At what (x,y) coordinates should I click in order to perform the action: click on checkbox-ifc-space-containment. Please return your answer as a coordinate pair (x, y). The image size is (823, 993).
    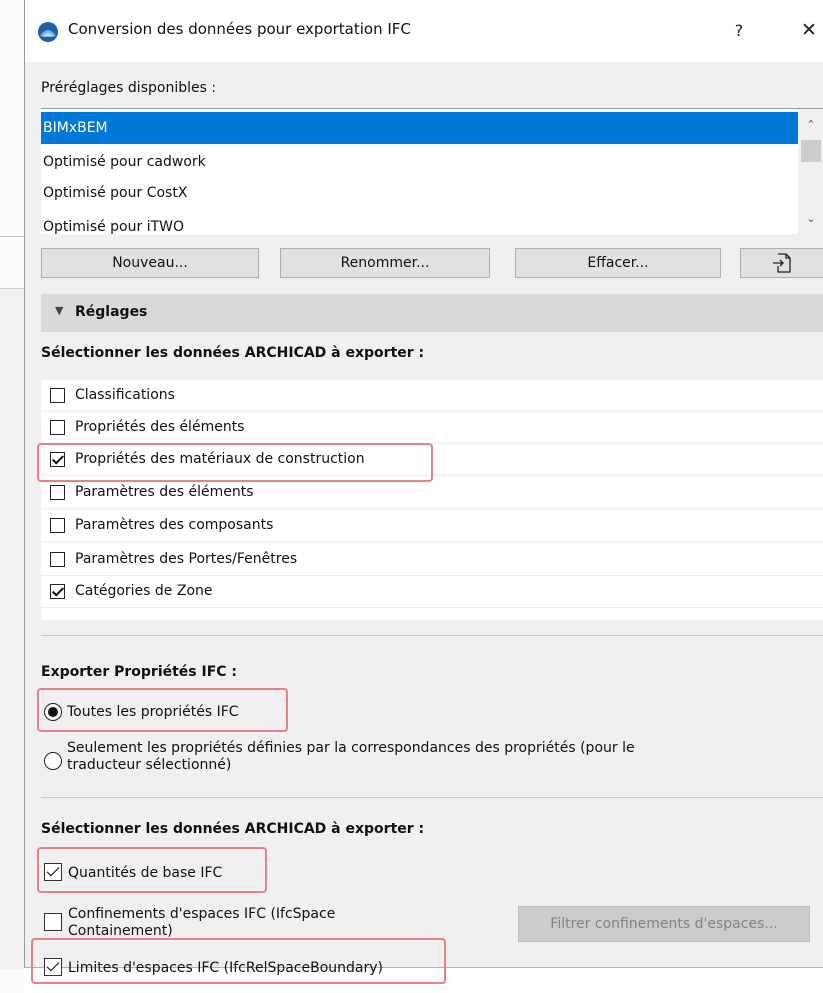
    Looking at the image, I should click on (53, 922).